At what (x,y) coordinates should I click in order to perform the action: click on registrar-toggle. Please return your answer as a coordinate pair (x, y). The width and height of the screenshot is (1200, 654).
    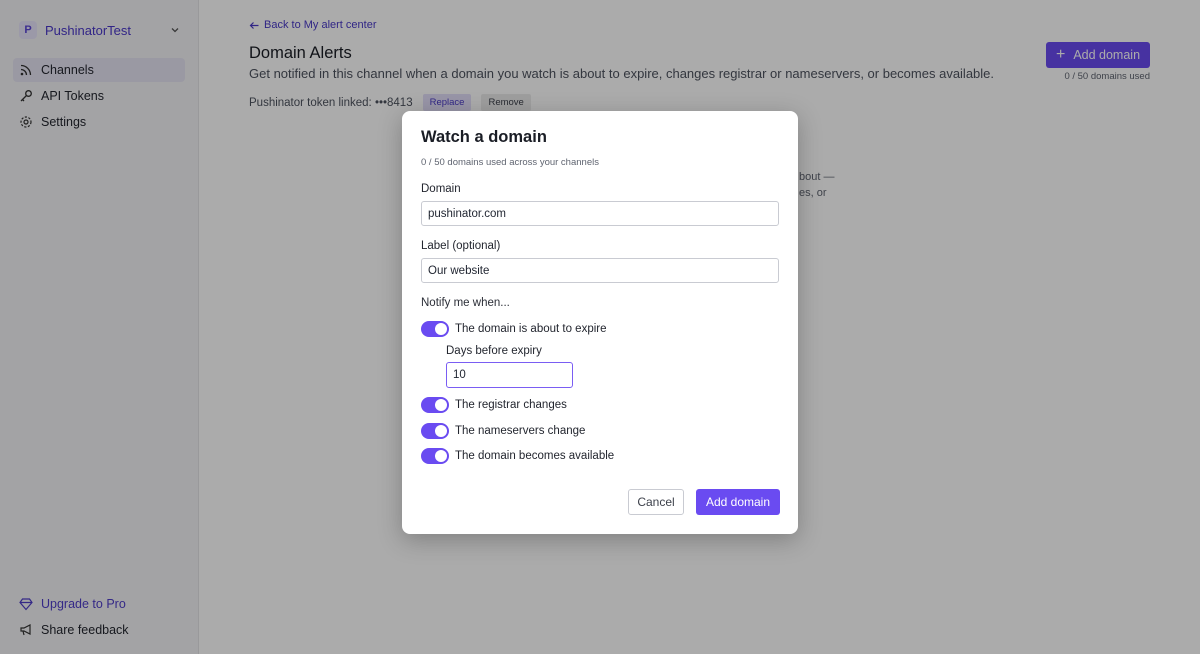
    Looking at the image, I should click on (435, 405).